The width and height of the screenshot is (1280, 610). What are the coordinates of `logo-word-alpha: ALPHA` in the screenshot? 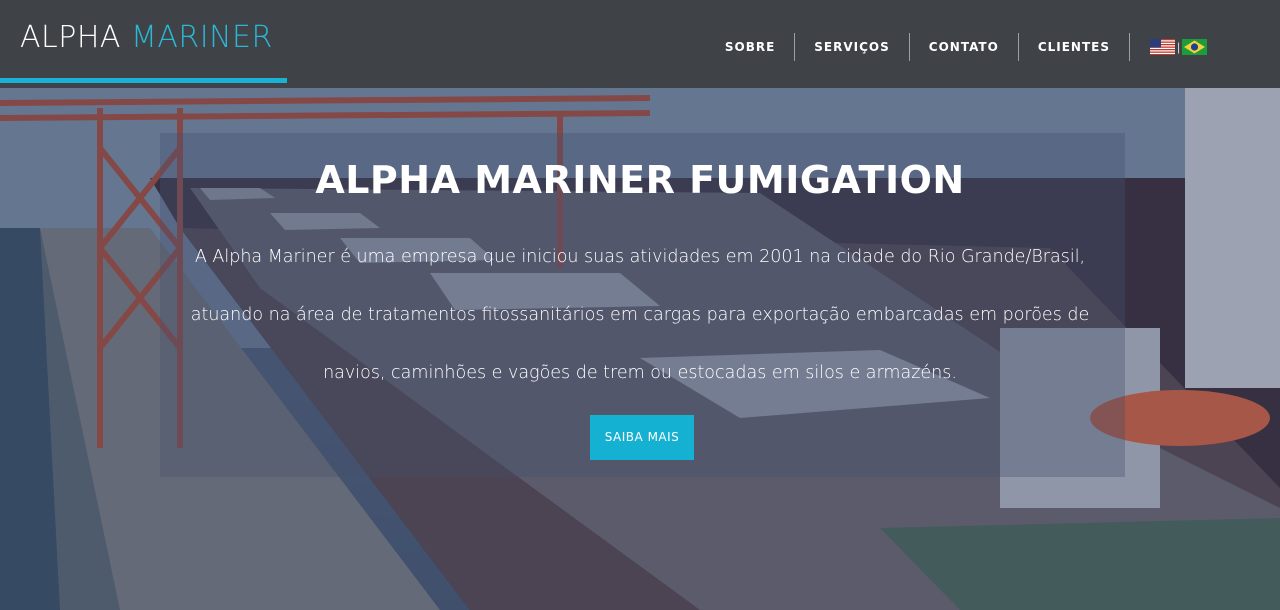 It's located at (70, 37).